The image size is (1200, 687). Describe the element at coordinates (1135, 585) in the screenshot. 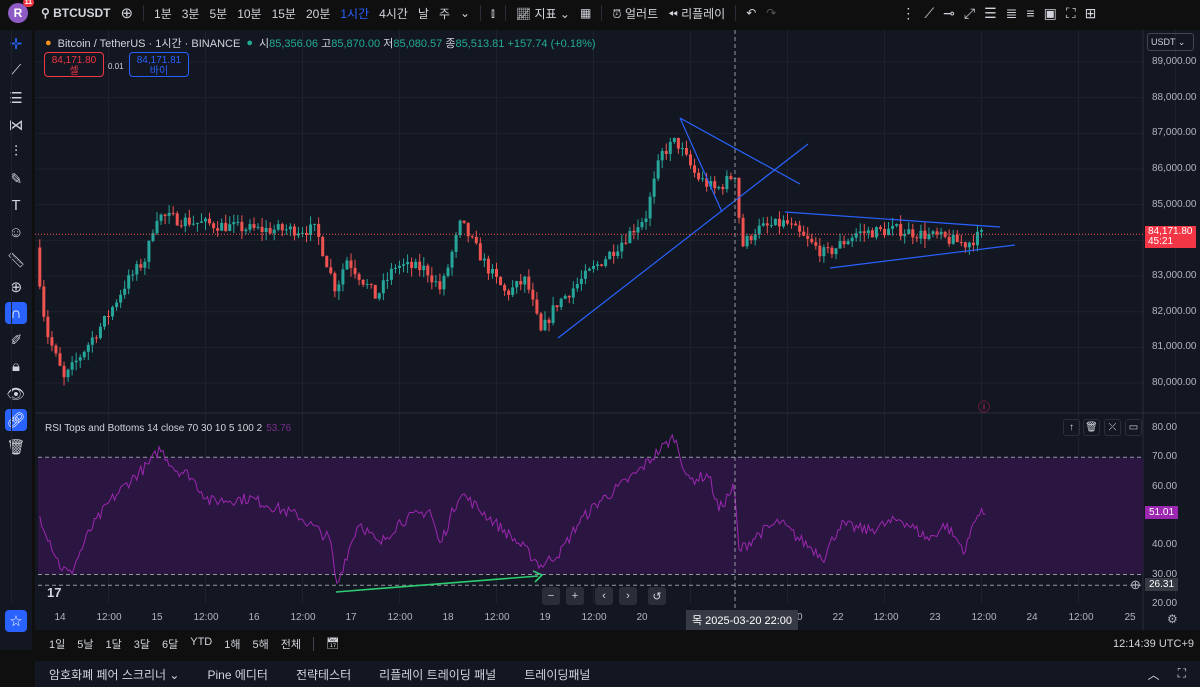

I see `add-alert-icon: ⊕` at that location.